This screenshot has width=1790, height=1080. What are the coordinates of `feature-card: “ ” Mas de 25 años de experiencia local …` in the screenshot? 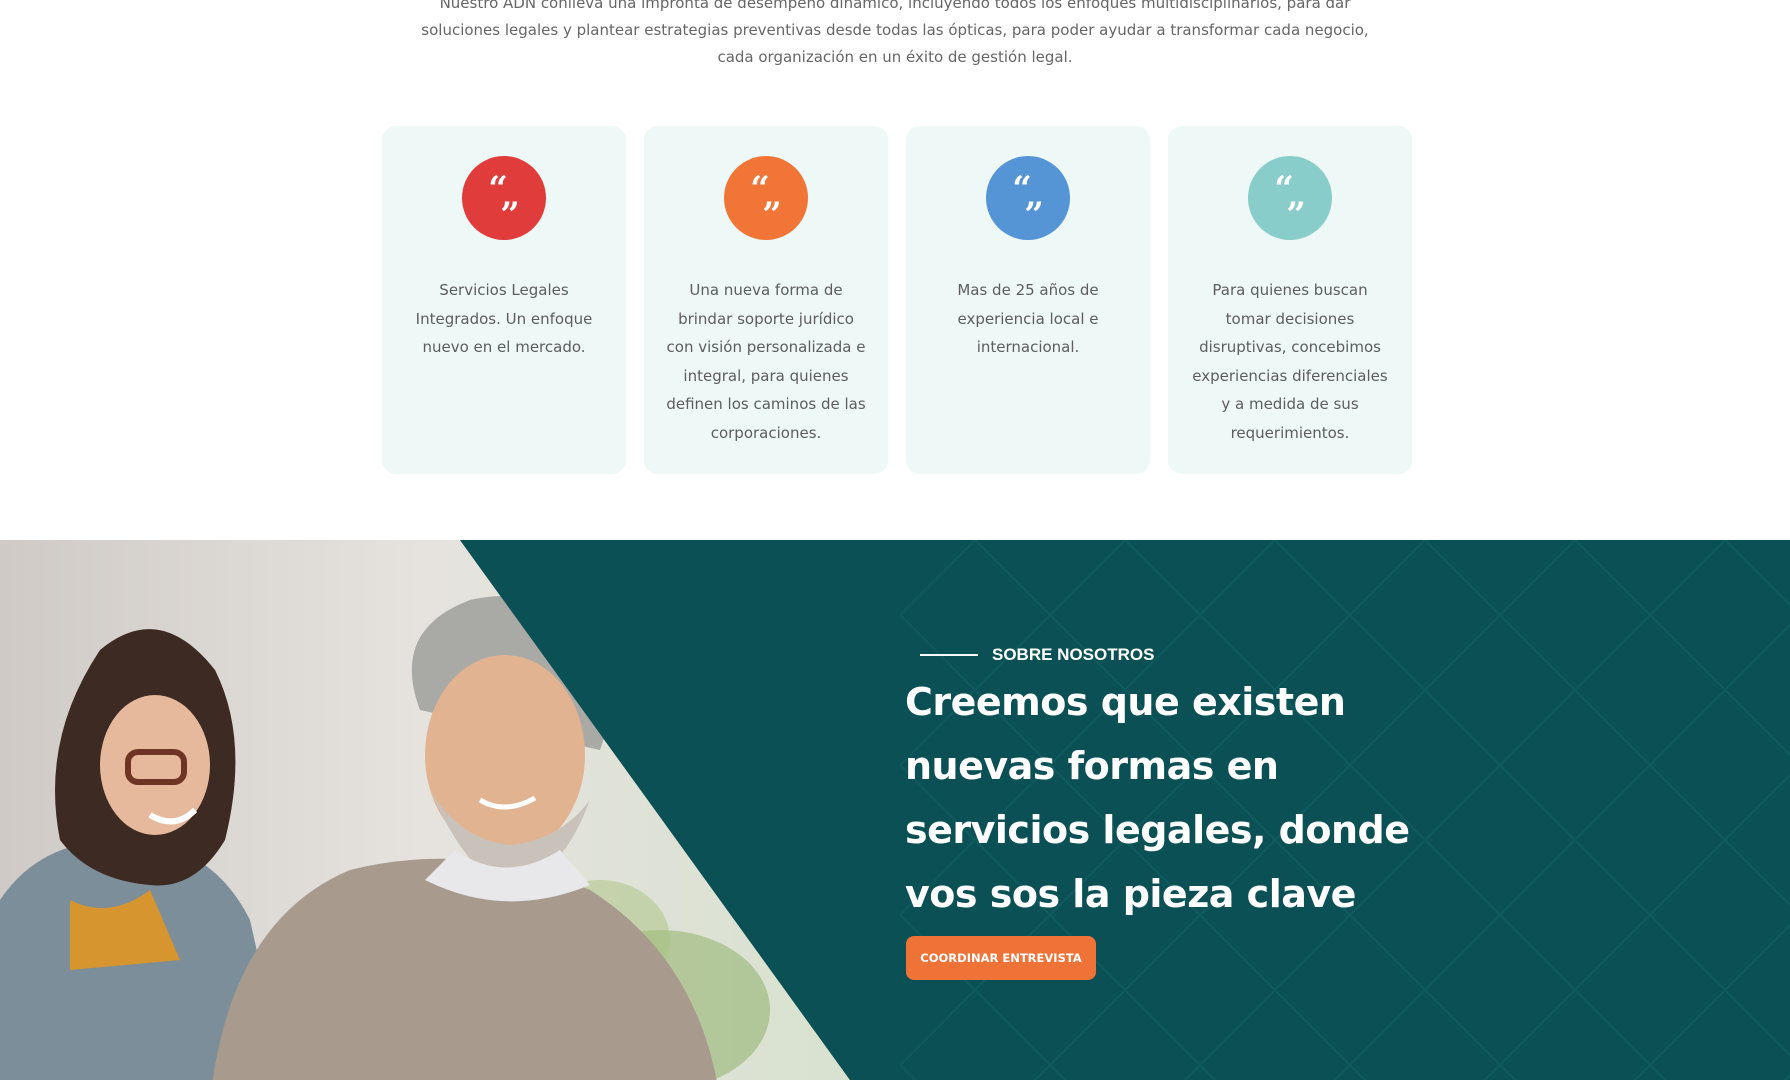 It's located at (1028, 300).